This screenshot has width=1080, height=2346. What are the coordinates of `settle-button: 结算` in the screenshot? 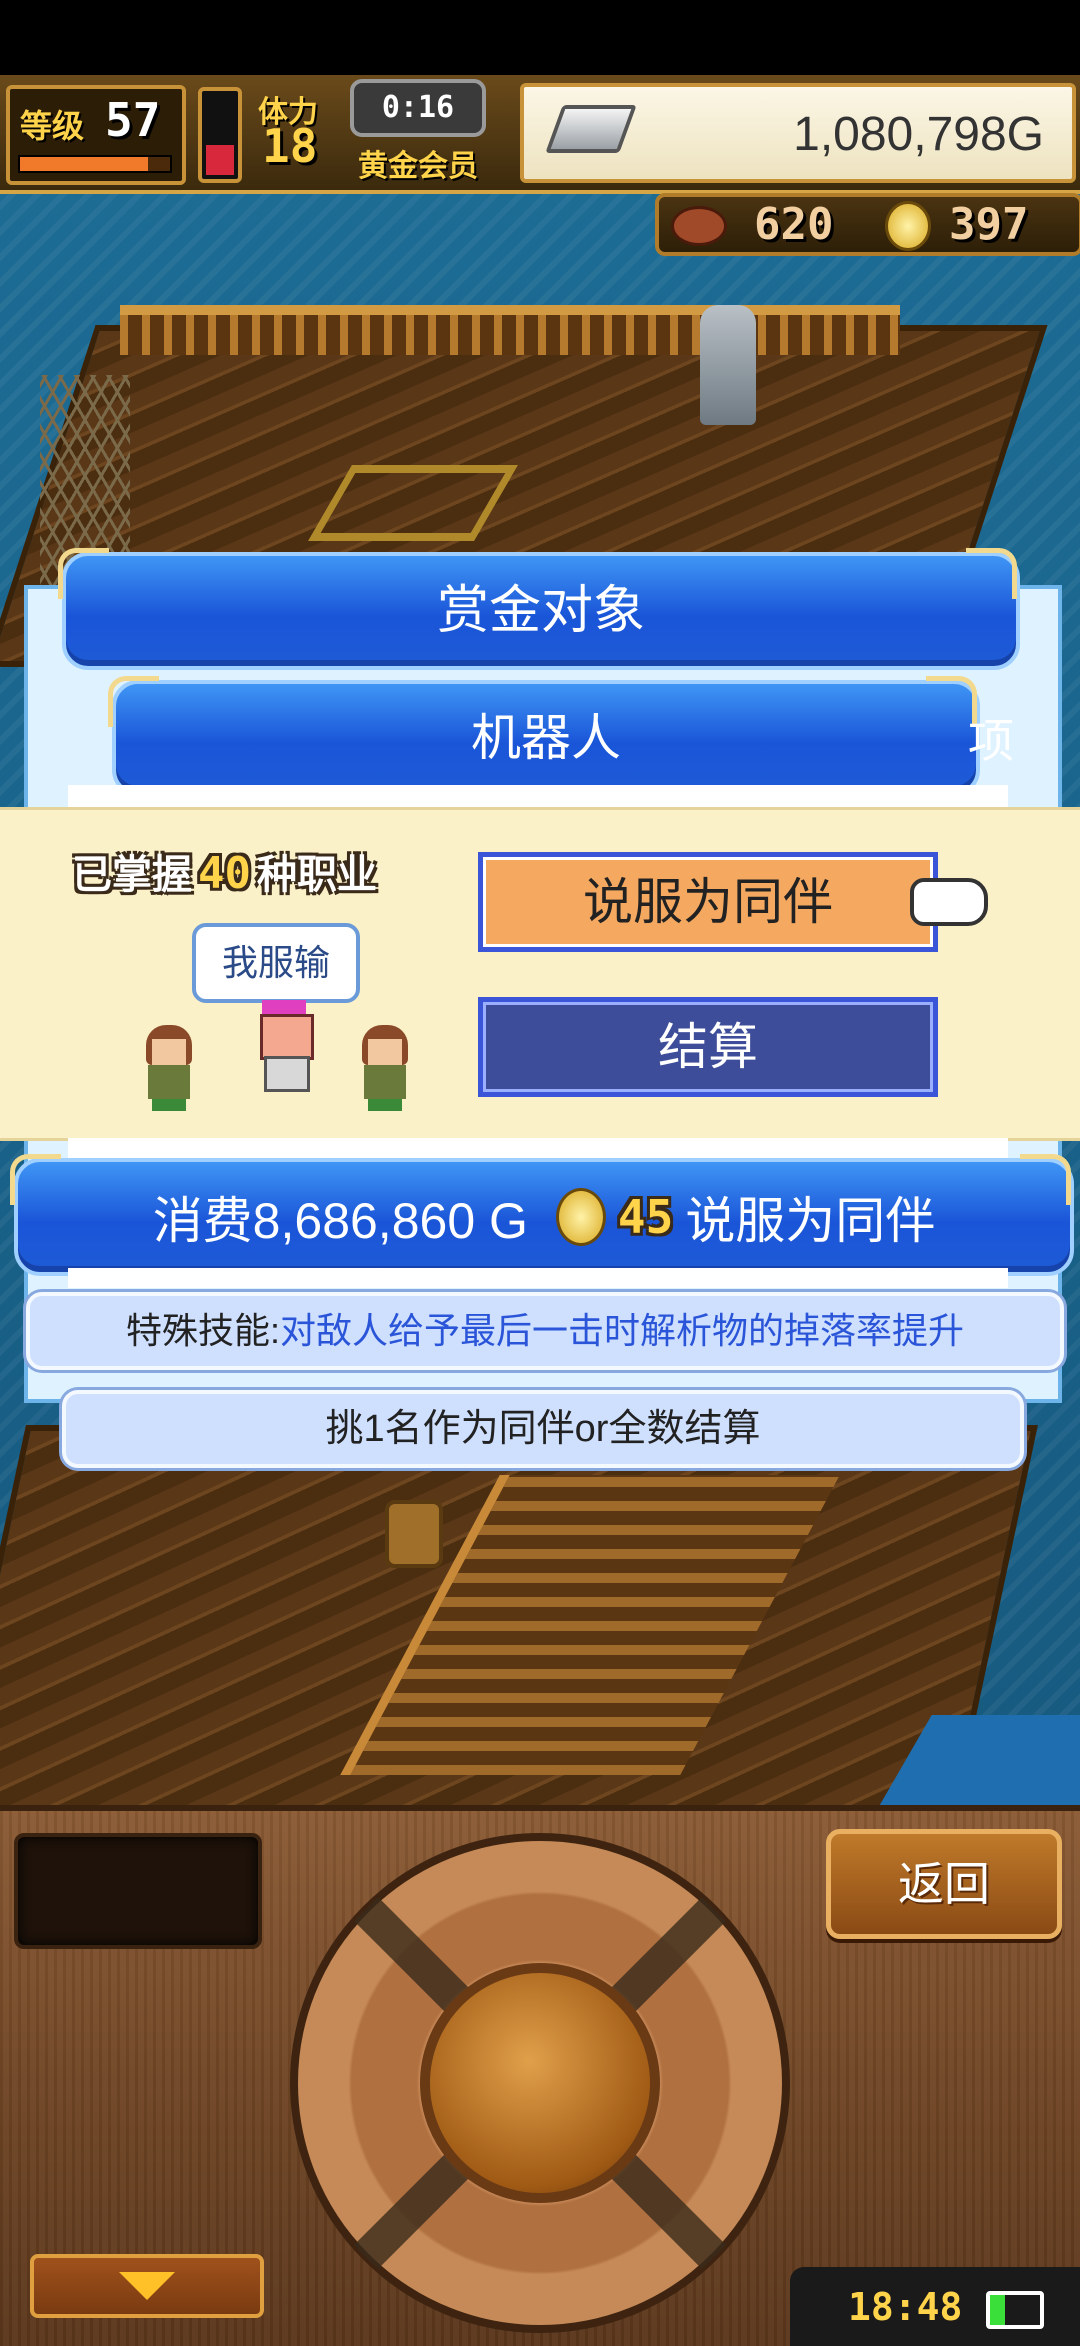 It's located at (708, 1047).